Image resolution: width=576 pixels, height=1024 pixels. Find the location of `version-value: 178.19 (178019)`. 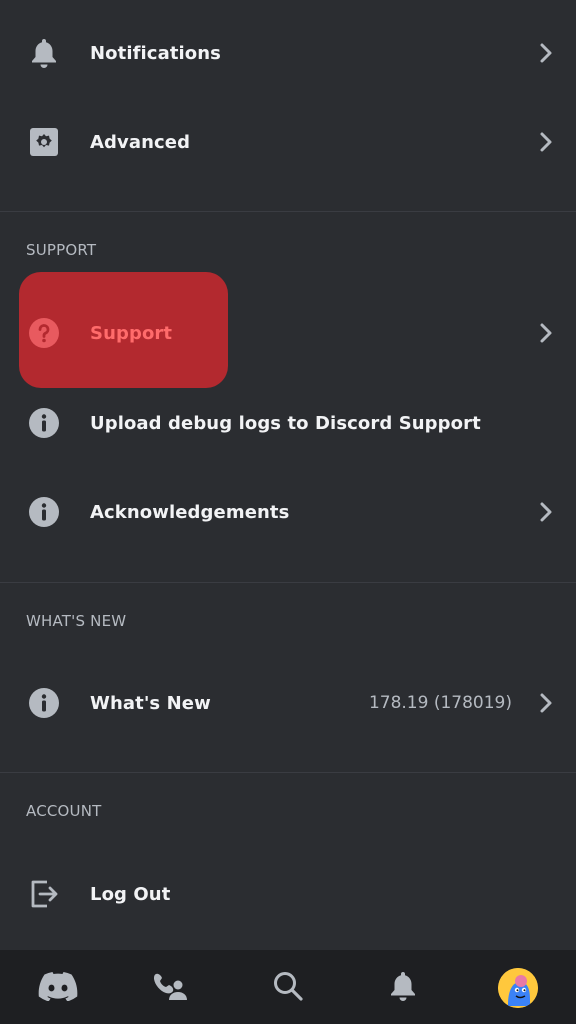

version-value: 178.19 (178019) is located at coordinates (440, 703).